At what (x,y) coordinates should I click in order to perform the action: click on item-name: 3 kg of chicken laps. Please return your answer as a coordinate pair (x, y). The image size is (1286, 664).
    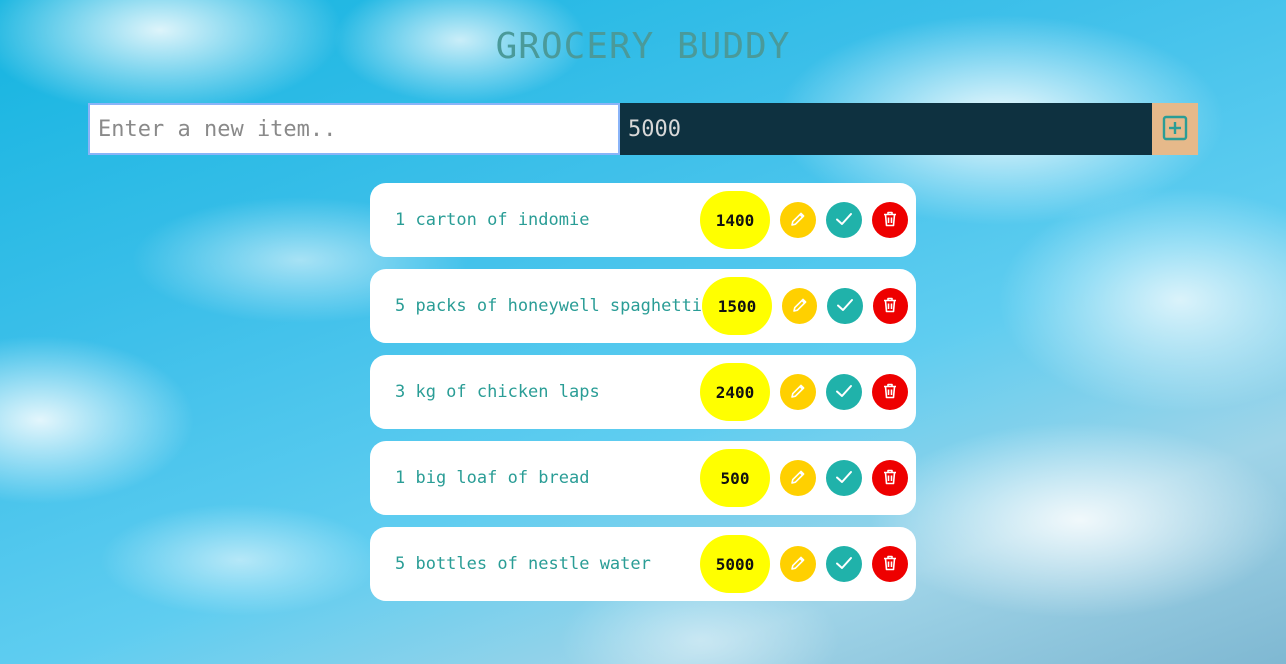
    Looking at the image, I should click on (497, 392).